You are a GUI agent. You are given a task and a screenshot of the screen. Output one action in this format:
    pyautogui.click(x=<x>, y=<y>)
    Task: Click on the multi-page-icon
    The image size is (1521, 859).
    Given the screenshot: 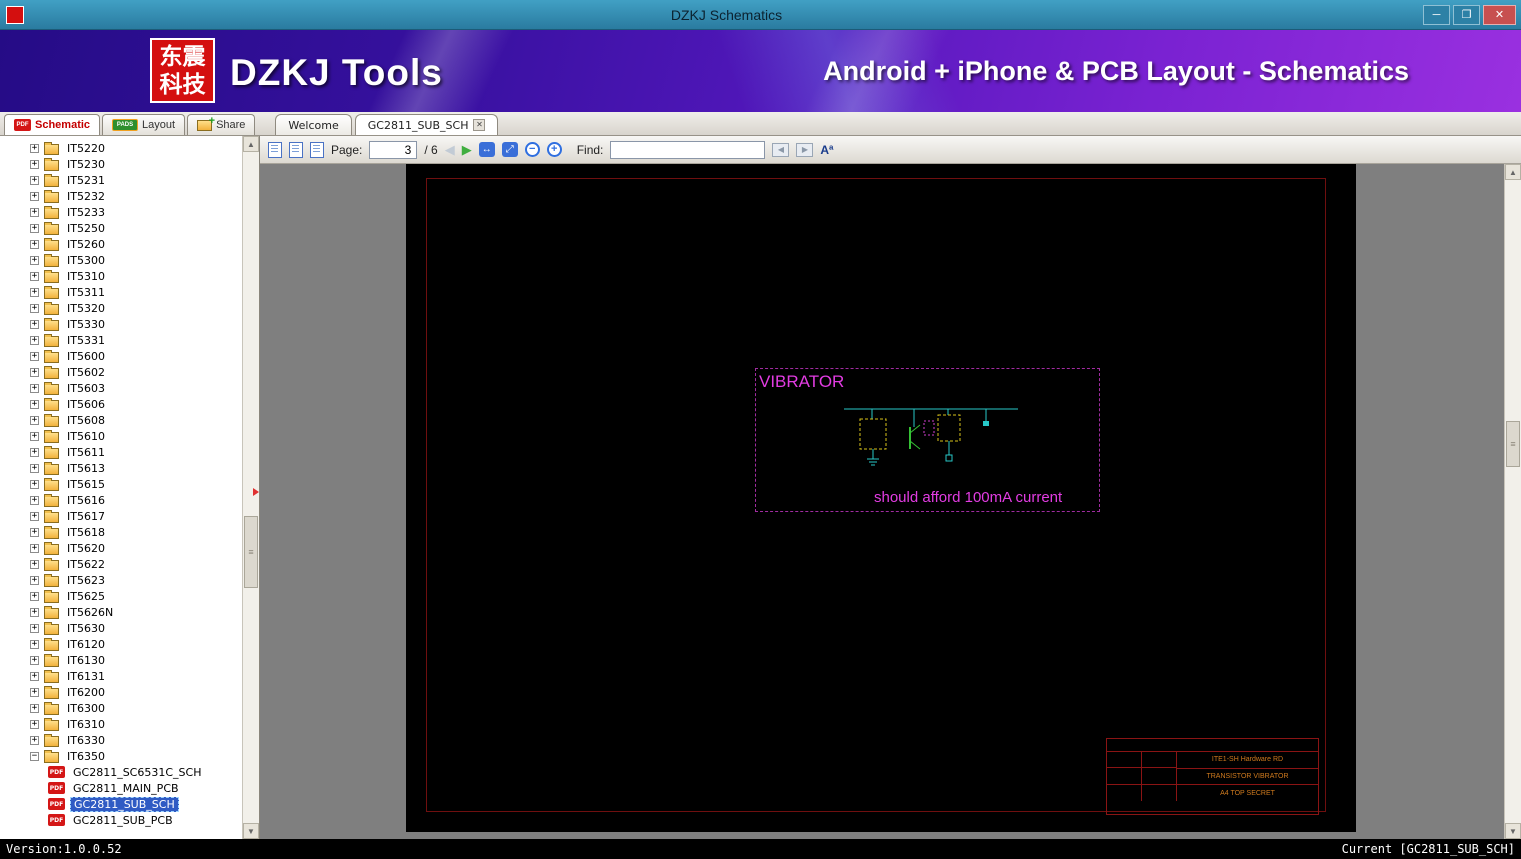 What is the action you would take?
    pyautogui.click(x=317, y=149)
    